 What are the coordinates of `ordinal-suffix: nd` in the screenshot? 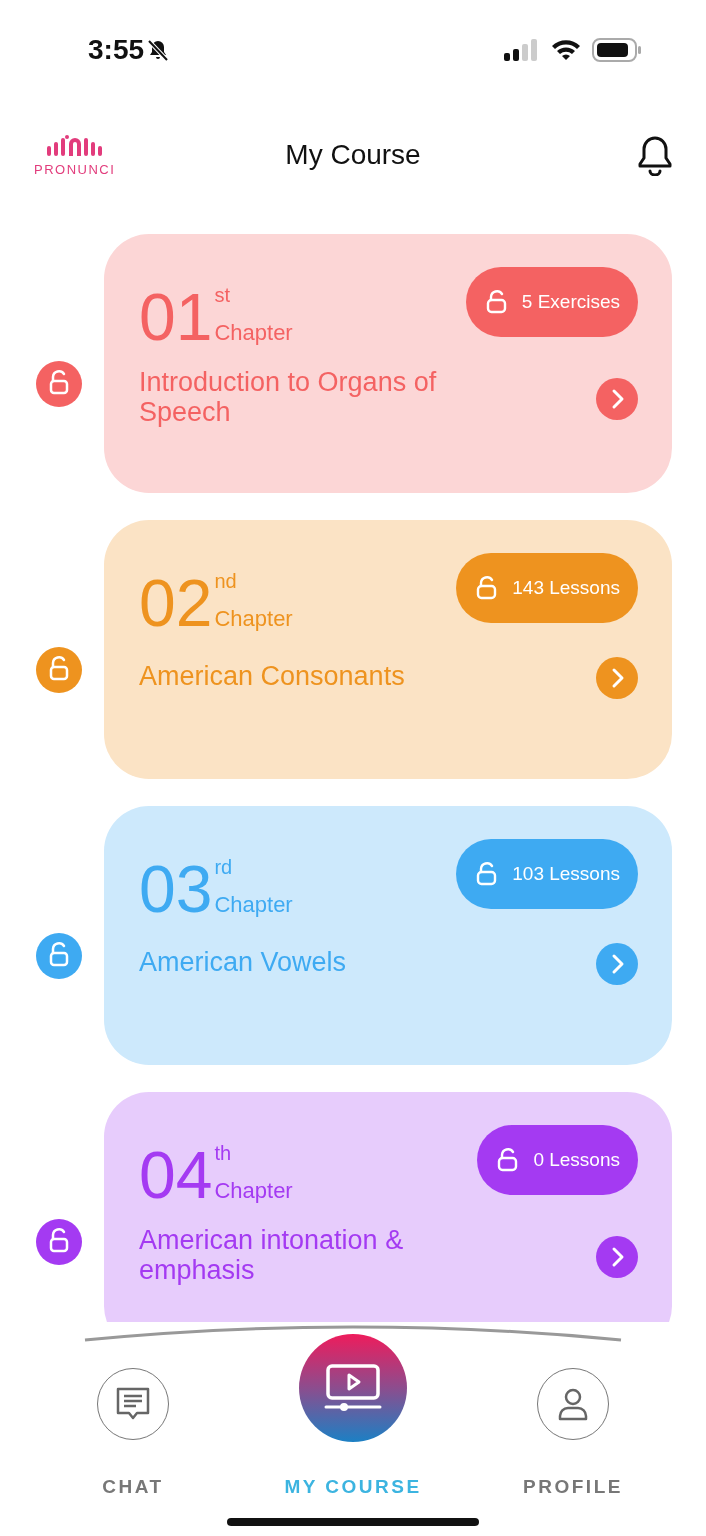 It's located at (226, 581).